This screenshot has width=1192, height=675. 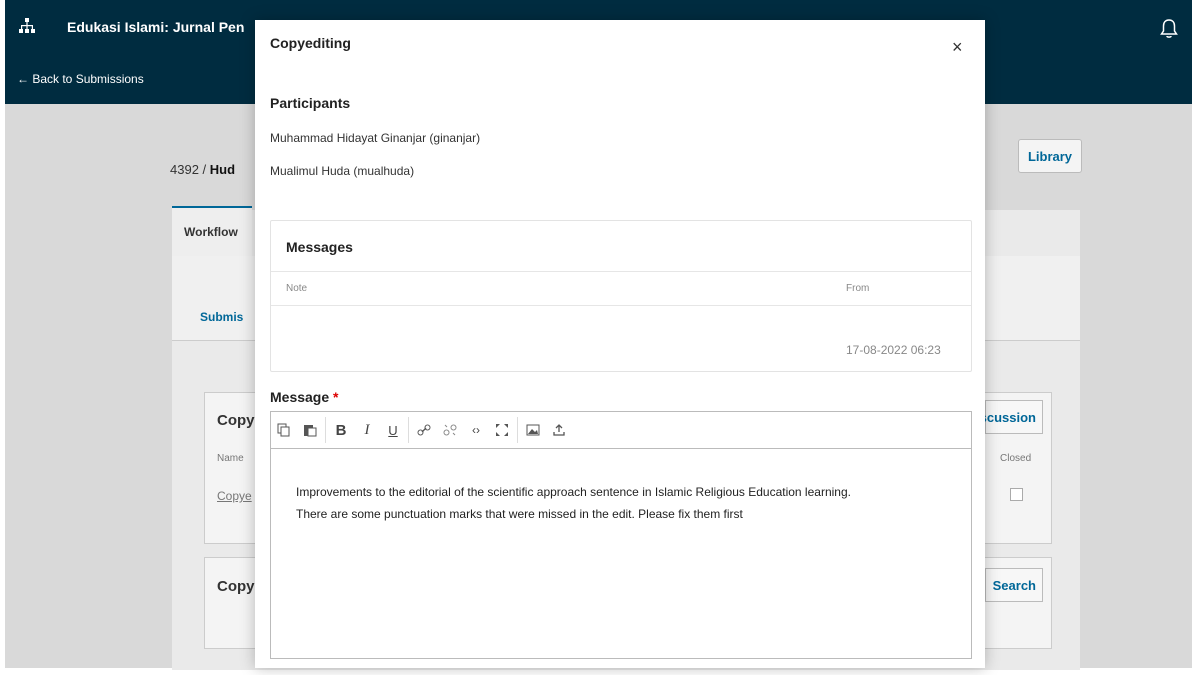 What do you see at coordinates (184, 169) in the screenshot?
I see `submission-id: 4392` at bounding box center [184, 169].